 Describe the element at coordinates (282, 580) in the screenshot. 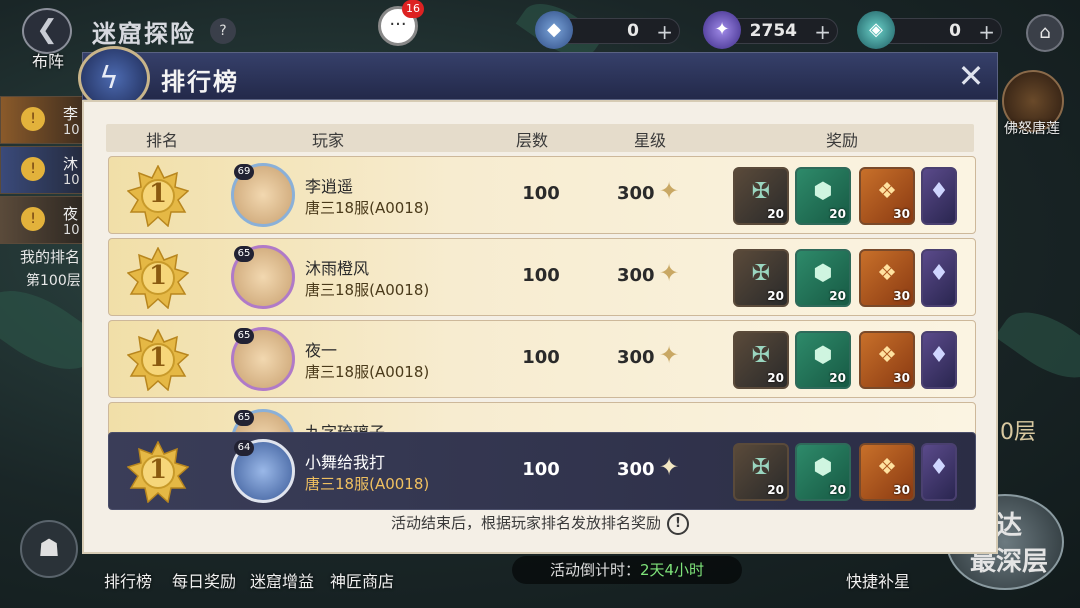

I see `nav-cave-buff: 迷窟增益` at that location.